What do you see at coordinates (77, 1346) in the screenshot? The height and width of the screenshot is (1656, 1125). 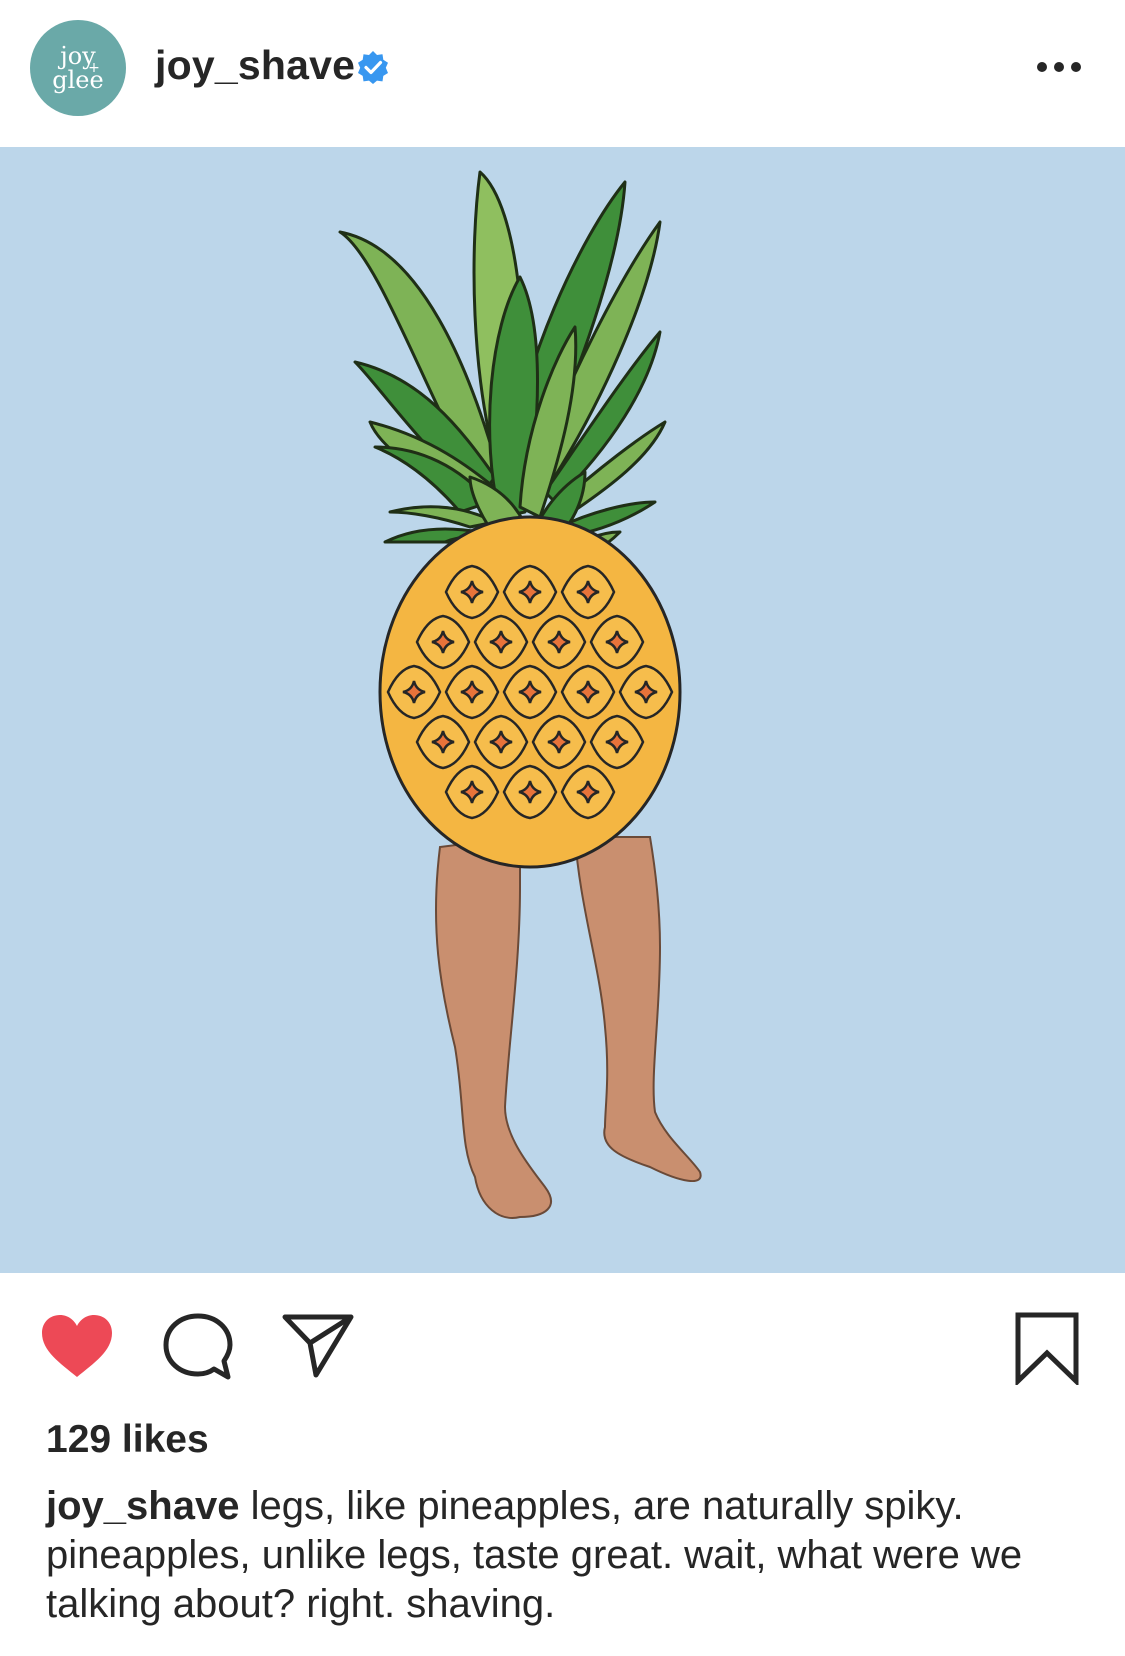 I see `heart-icon` at bounding box center [77, 1346].